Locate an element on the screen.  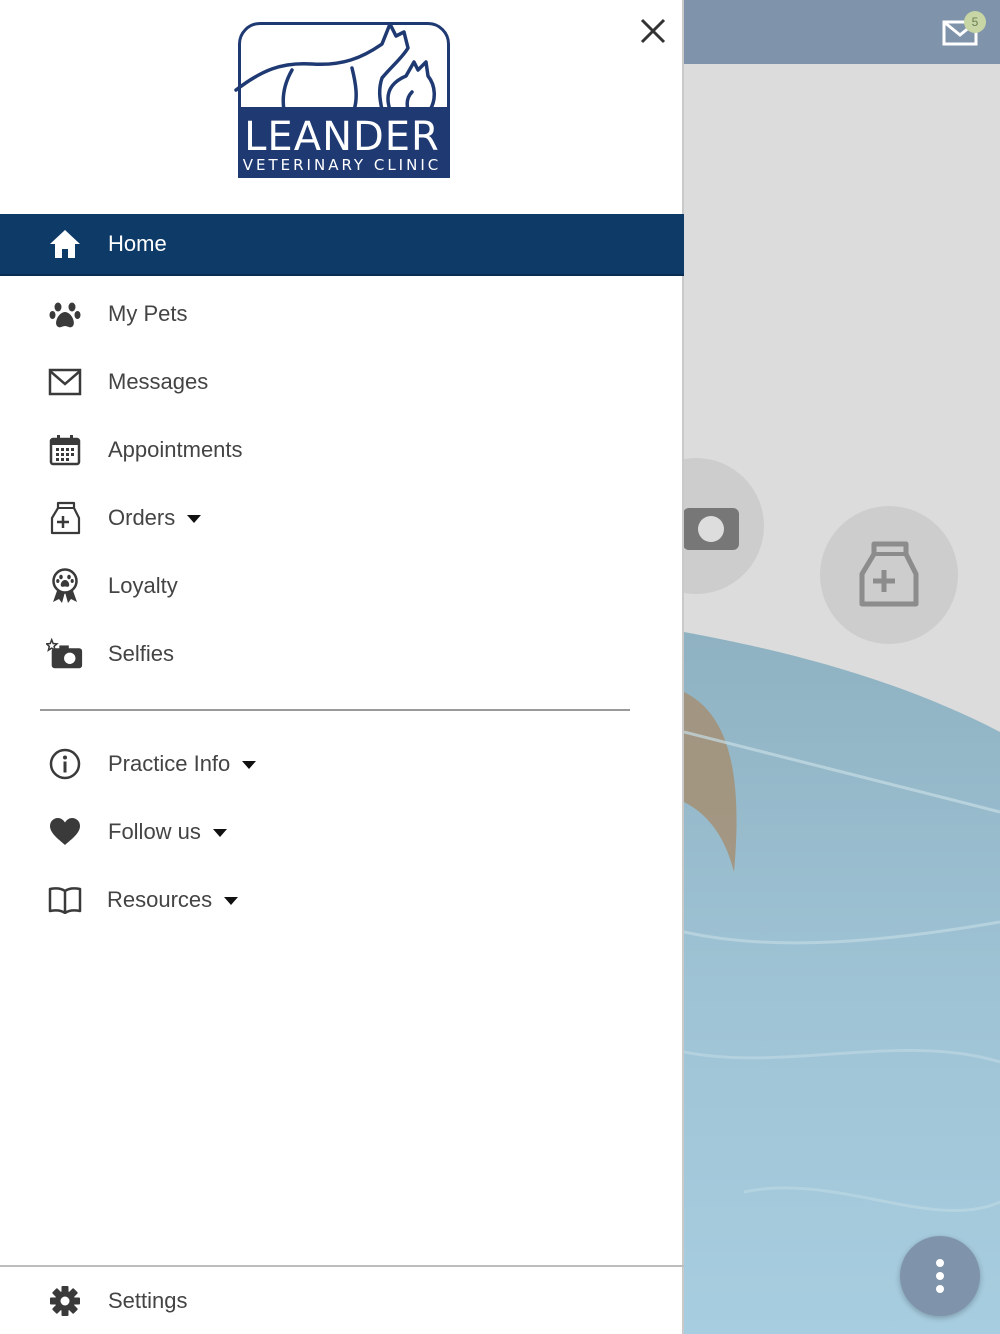
secondary-menu: Practice Info Follow us Resources is located at coordinates (342, 832).